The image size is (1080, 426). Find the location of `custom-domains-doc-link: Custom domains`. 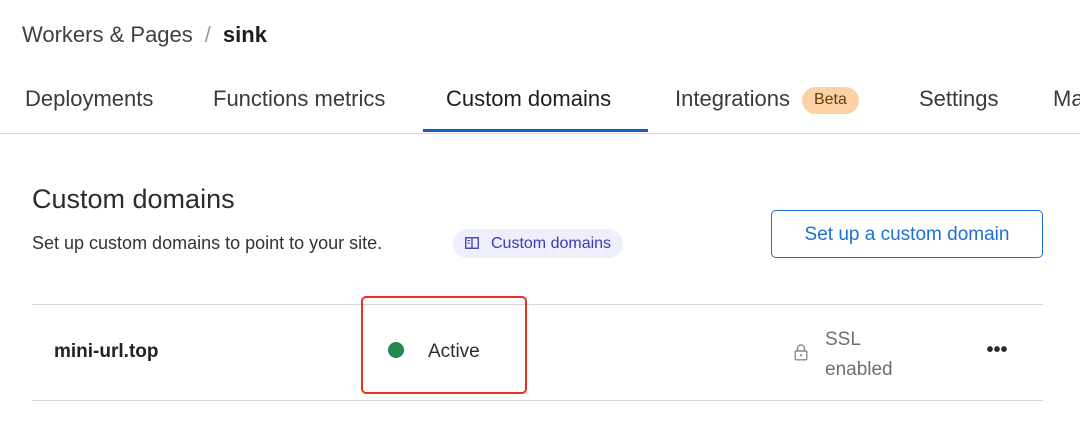

custom-domains-doc-link: Custom domains is located at coordinates (538, 243).